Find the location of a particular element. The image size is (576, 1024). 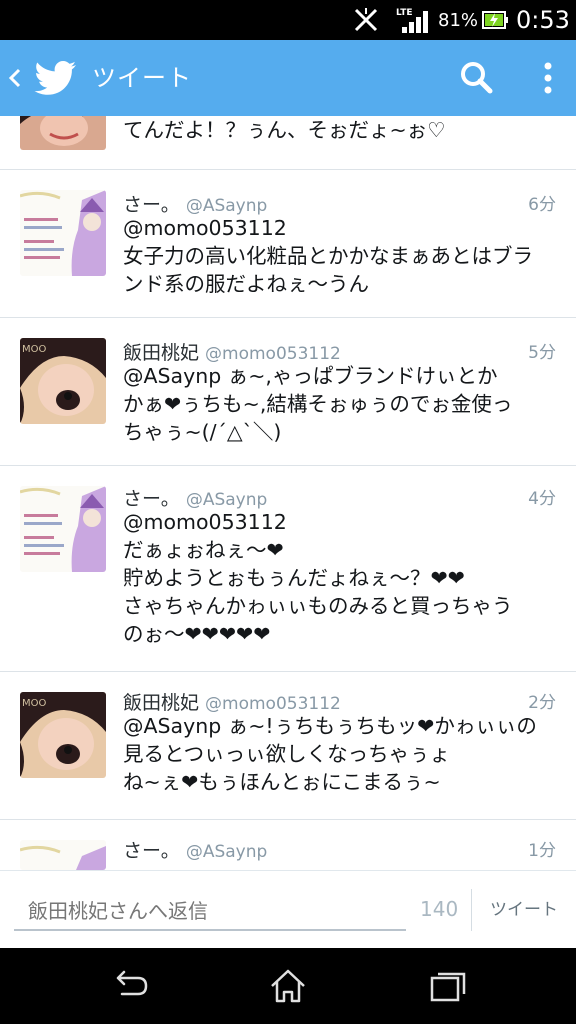

battery-percent: 81% is located at coordinates (458, 20).